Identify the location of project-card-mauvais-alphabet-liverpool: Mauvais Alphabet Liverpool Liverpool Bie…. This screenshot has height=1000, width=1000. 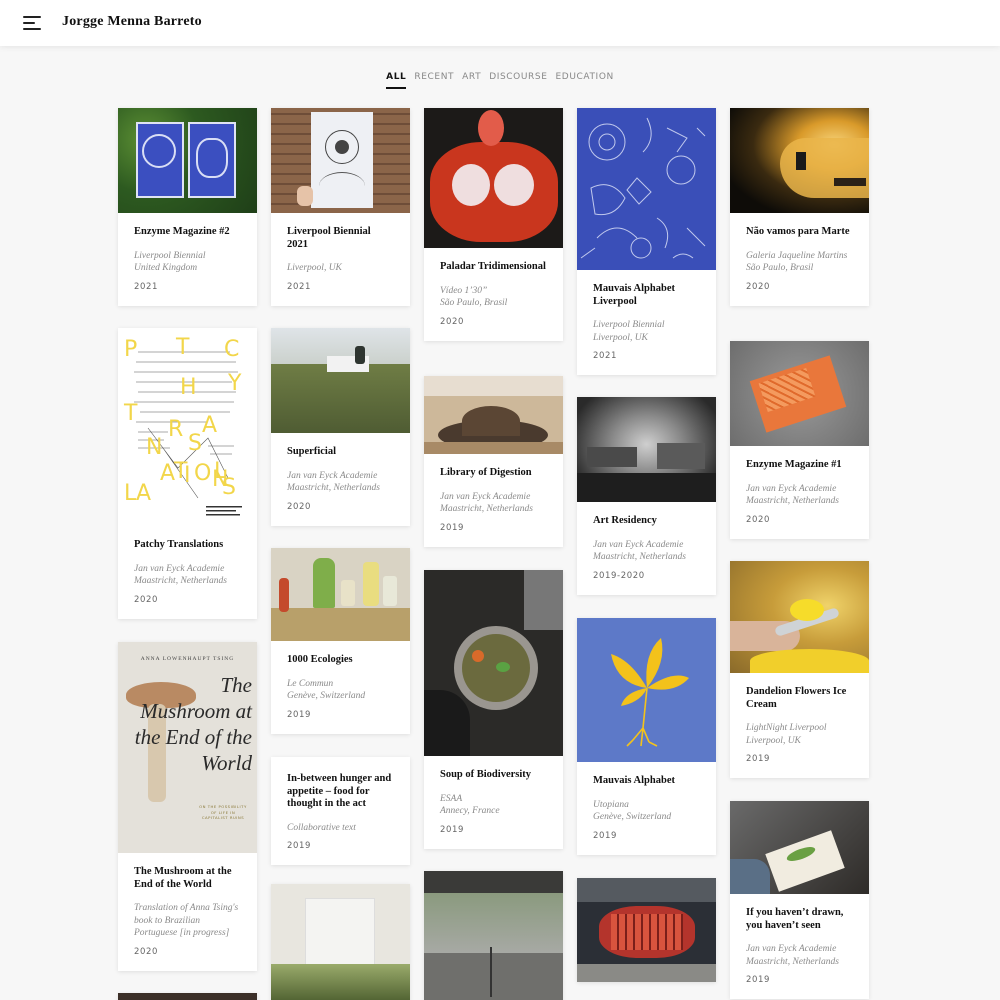
(646, 241).